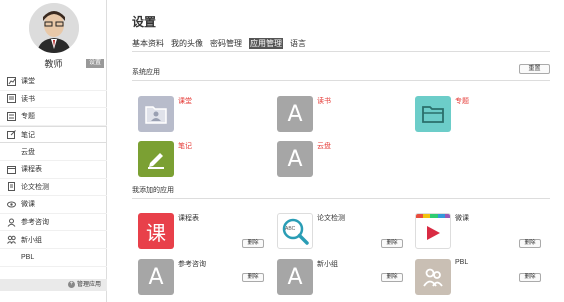 Image resolution: width=564 pixels, height=302 pixels. I want to click on sidebar-item-topics: 专题, so click(53, 117).